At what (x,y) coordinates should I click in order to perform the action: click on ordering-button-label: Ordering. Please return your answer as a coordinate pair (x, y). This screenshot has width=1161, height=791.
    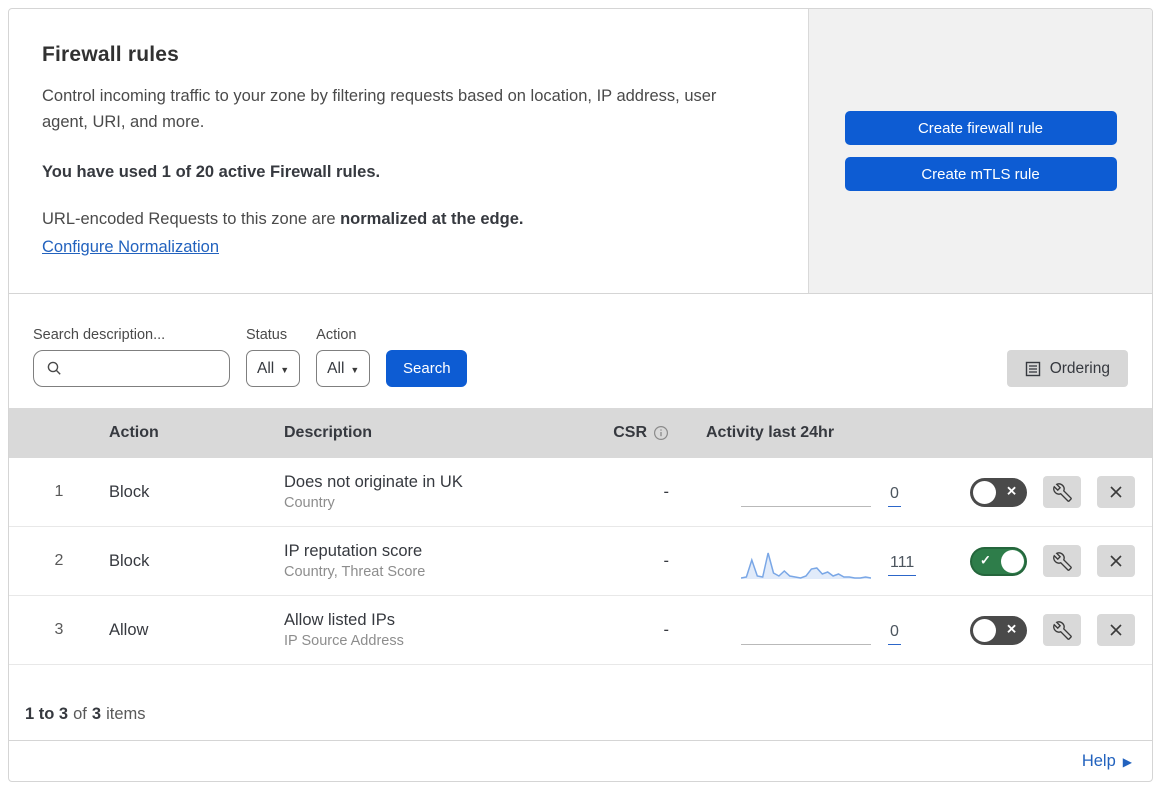
    Looking at the image, I should click on (1079, 368).